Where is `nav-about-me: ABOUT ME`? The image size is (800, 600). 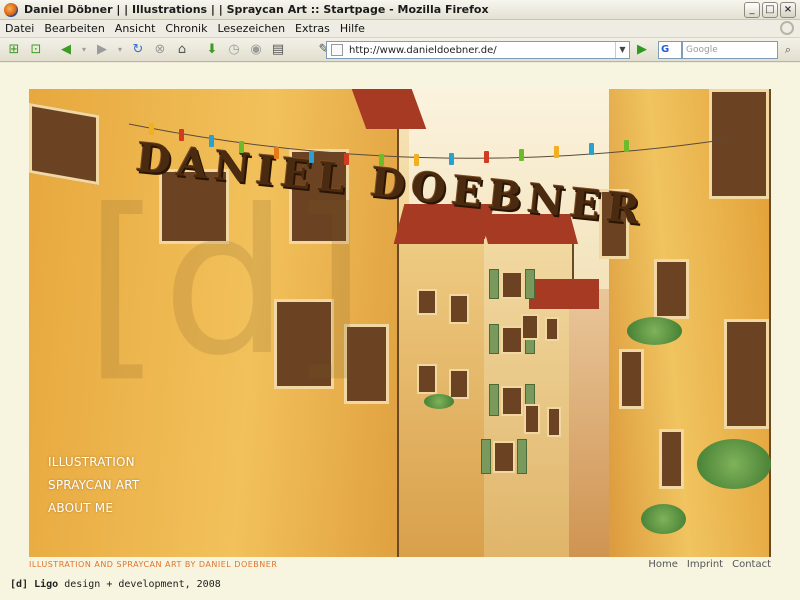 nav-about-me: ABOUT ME is located at coordinates (93, 508).